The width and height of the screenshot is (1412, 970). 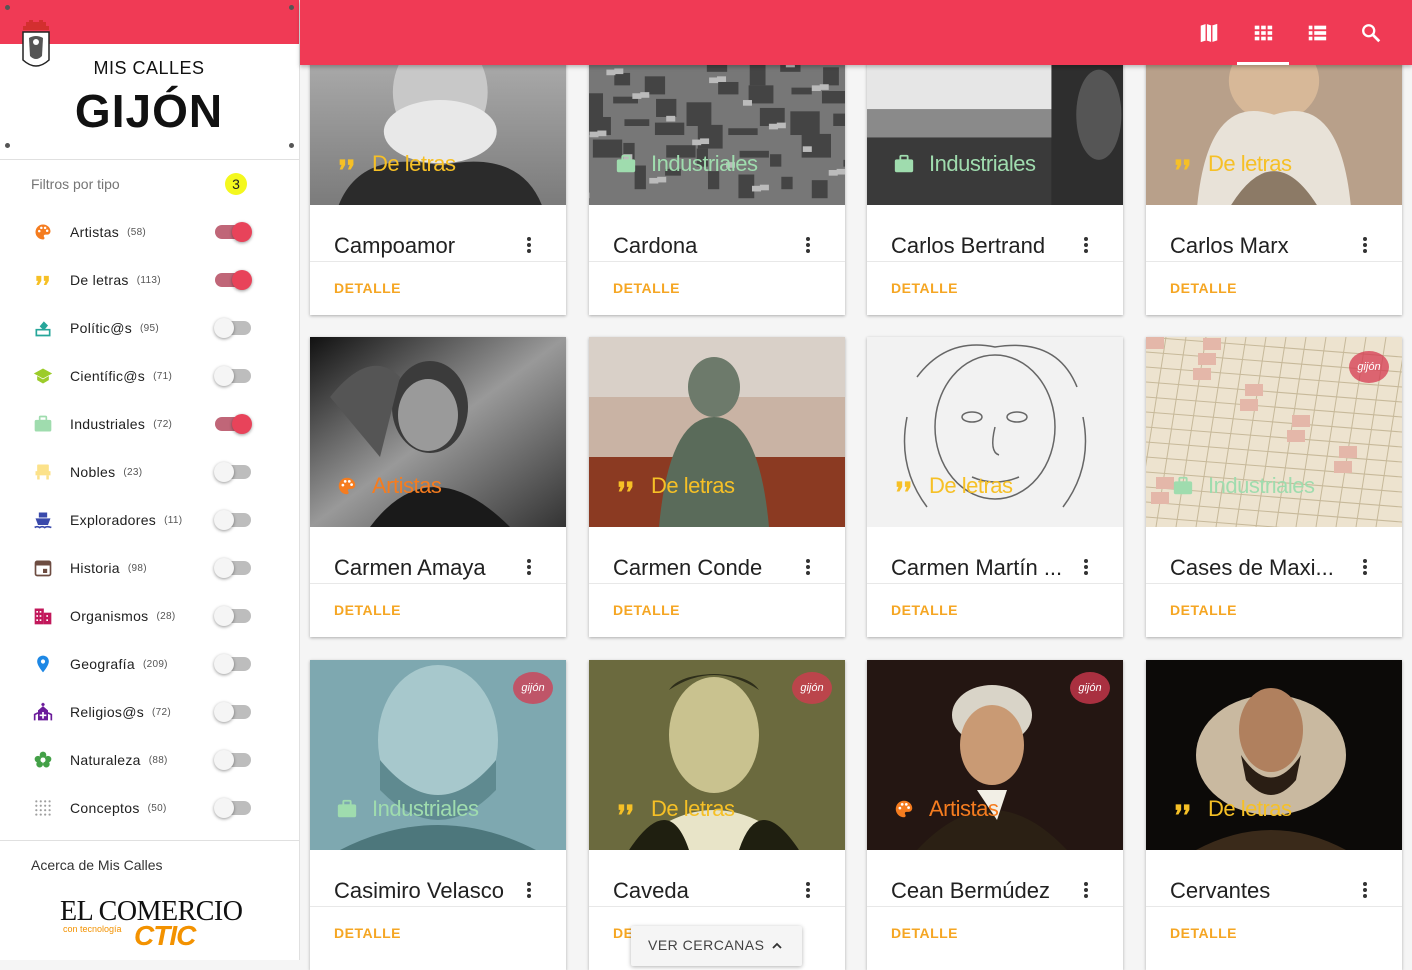 What do you see at coordinates (150, 472) in the screenshot?
I see `filter-row: Nobles(23)` at bounding box center [150, 472].